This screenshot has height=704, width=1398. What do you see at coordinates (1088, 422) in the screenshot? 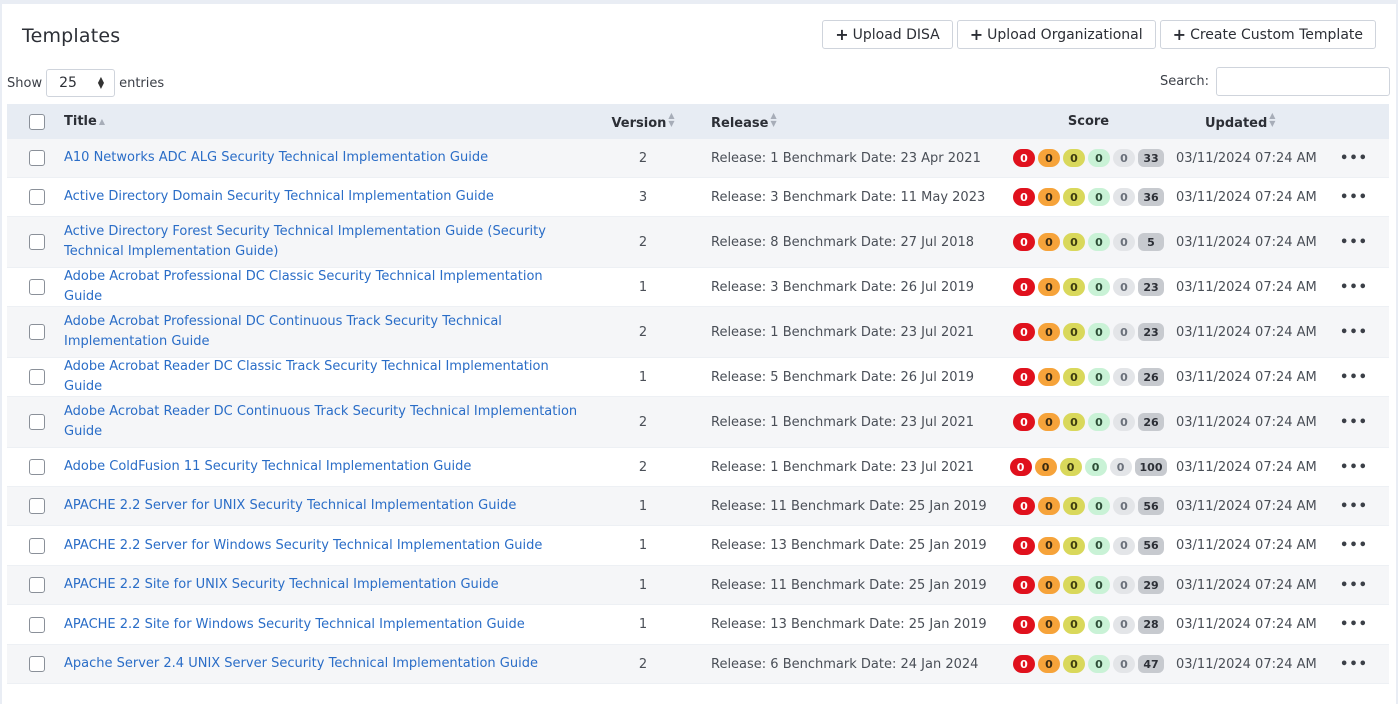
I see `score-cell: 0 0 0 0 0 26` at bounding box center [1088, 422].